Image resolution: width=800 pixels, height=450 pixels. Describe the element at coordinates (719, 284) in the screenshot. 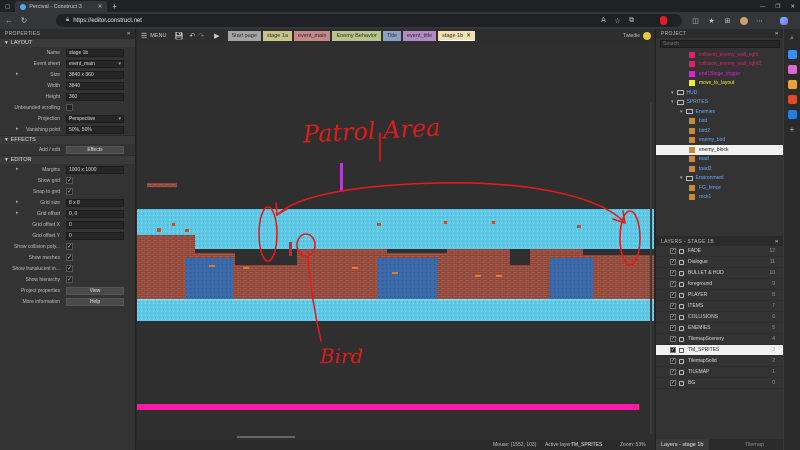

I see `layer-row: ✓ foreground 9` at that location.